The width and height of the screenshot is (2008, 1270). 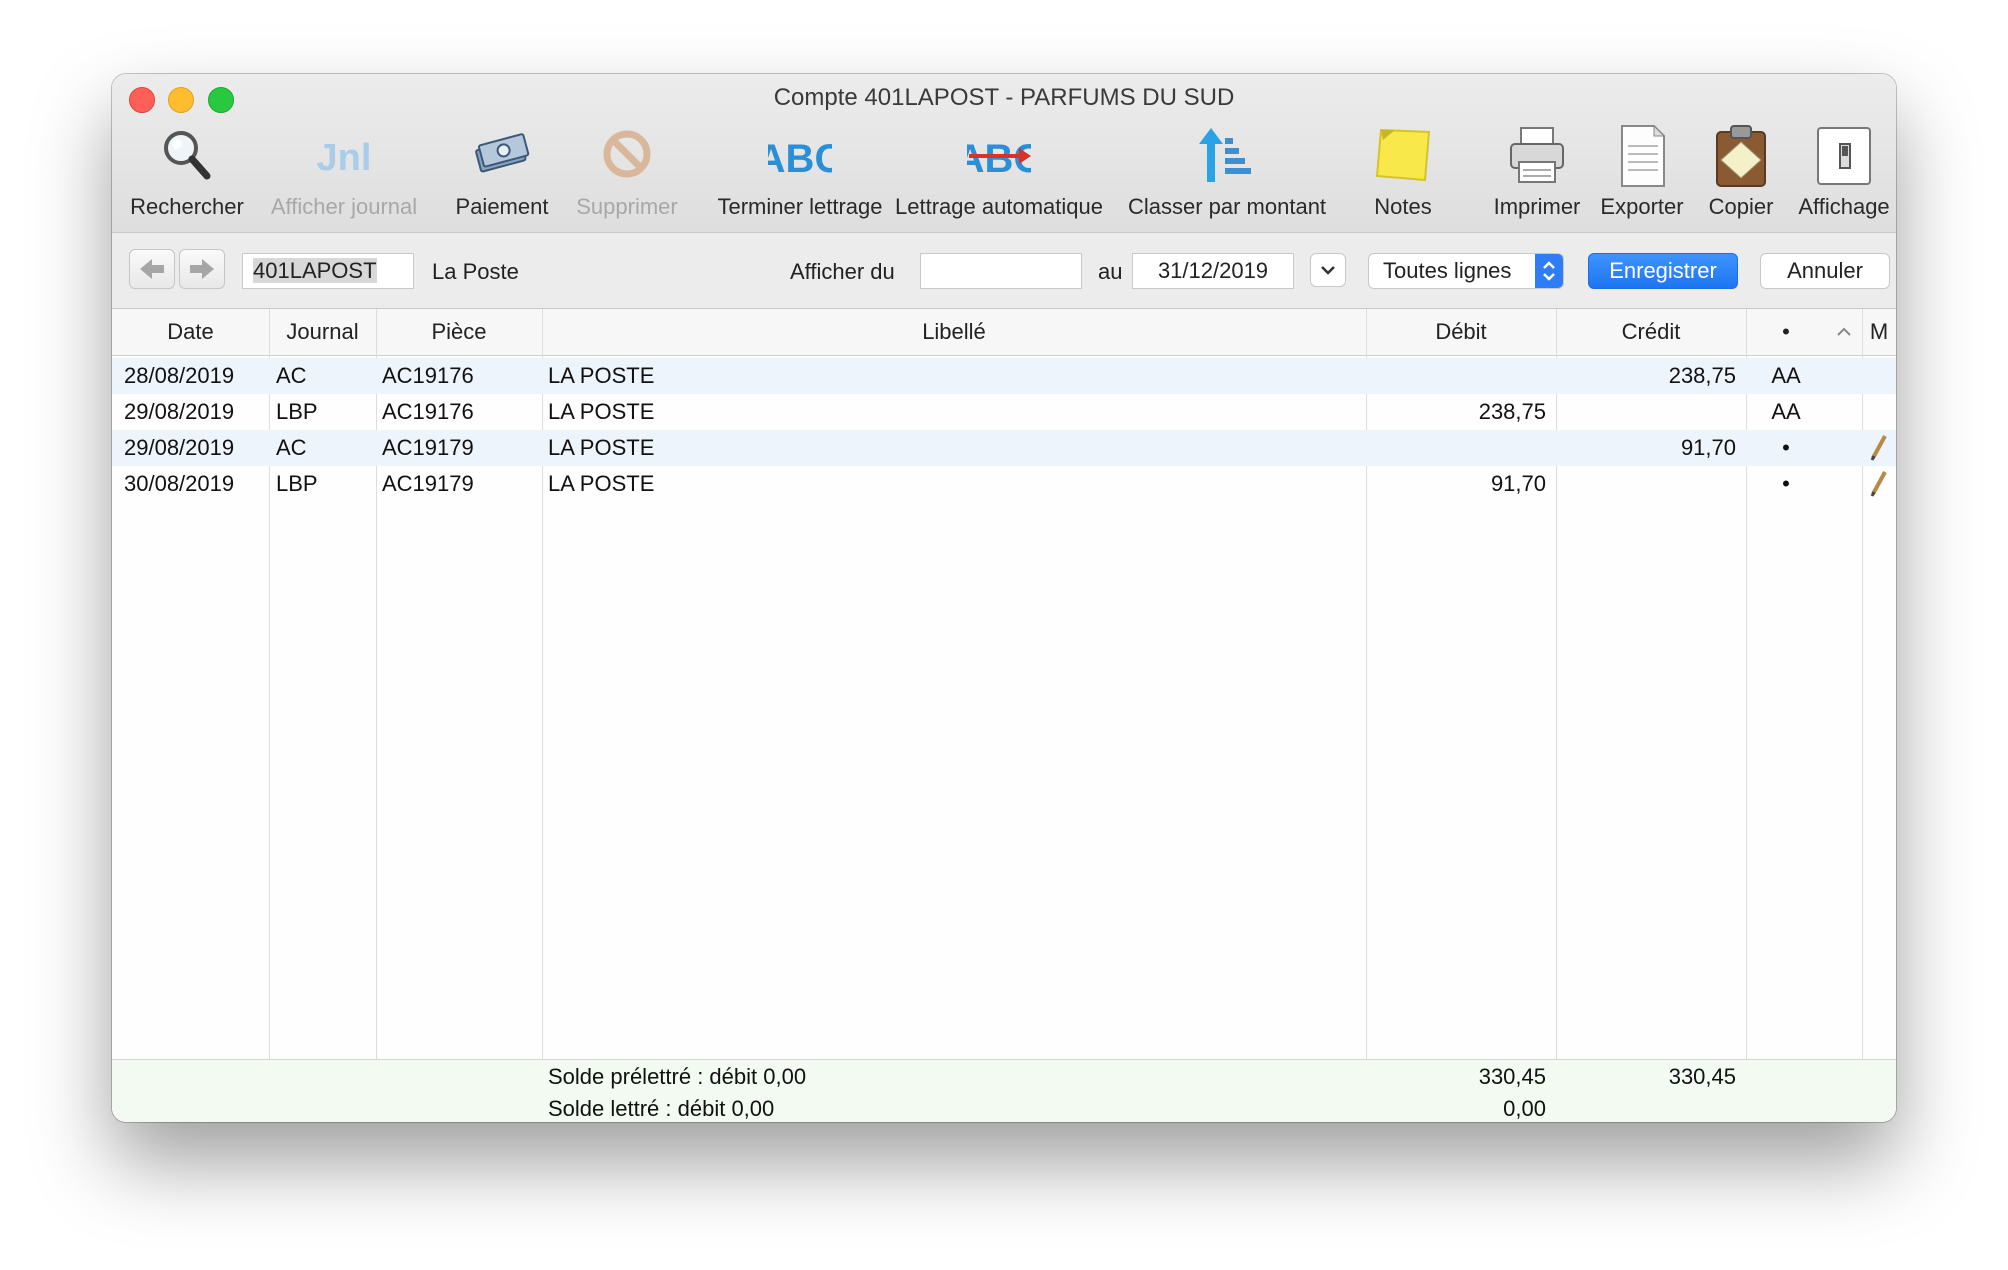 What do you see at coordinates (190, 332) in the screenshot?
I see `col-date: Date` at bounding box center [190, 332].